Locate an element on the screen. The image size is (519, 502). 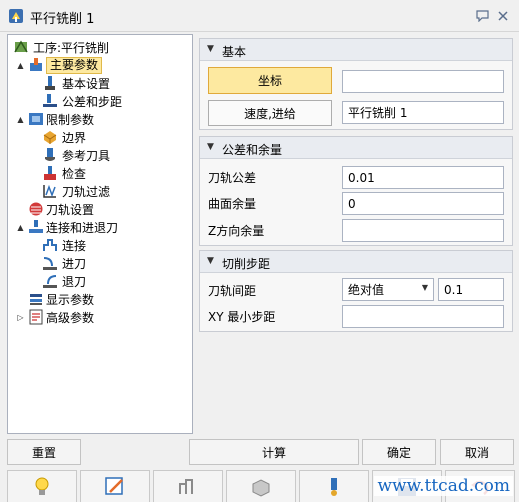
reference-tool-icon is located at coordinates (50, 154).